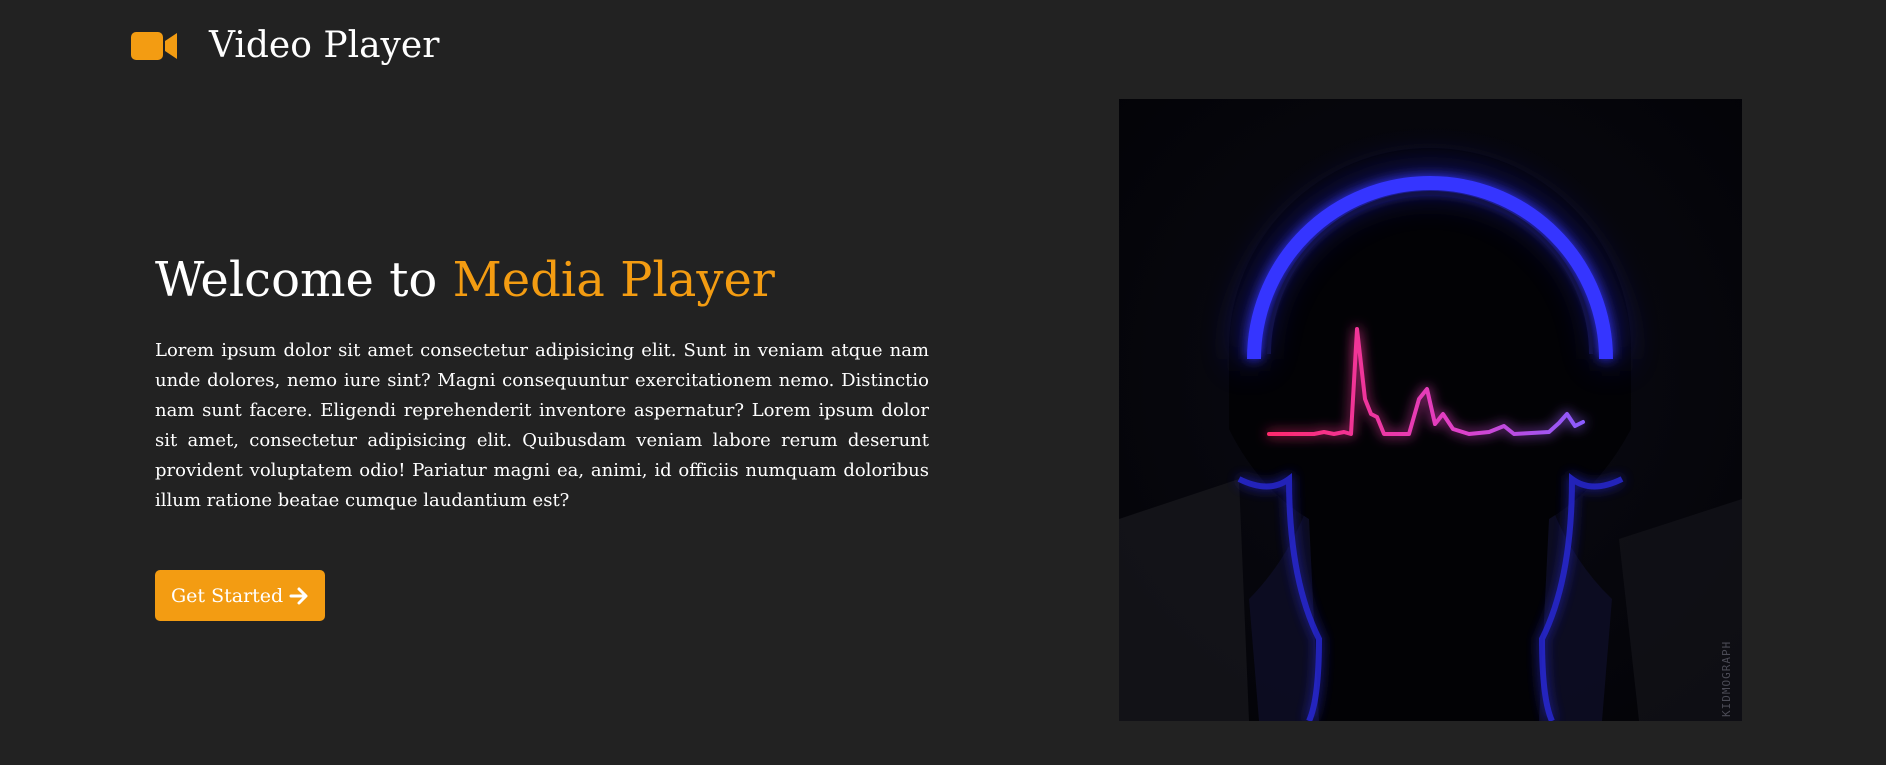  Describe the element at coordinates (943, 46) in the screenshot. I see `navbar: Video Player` at that location.